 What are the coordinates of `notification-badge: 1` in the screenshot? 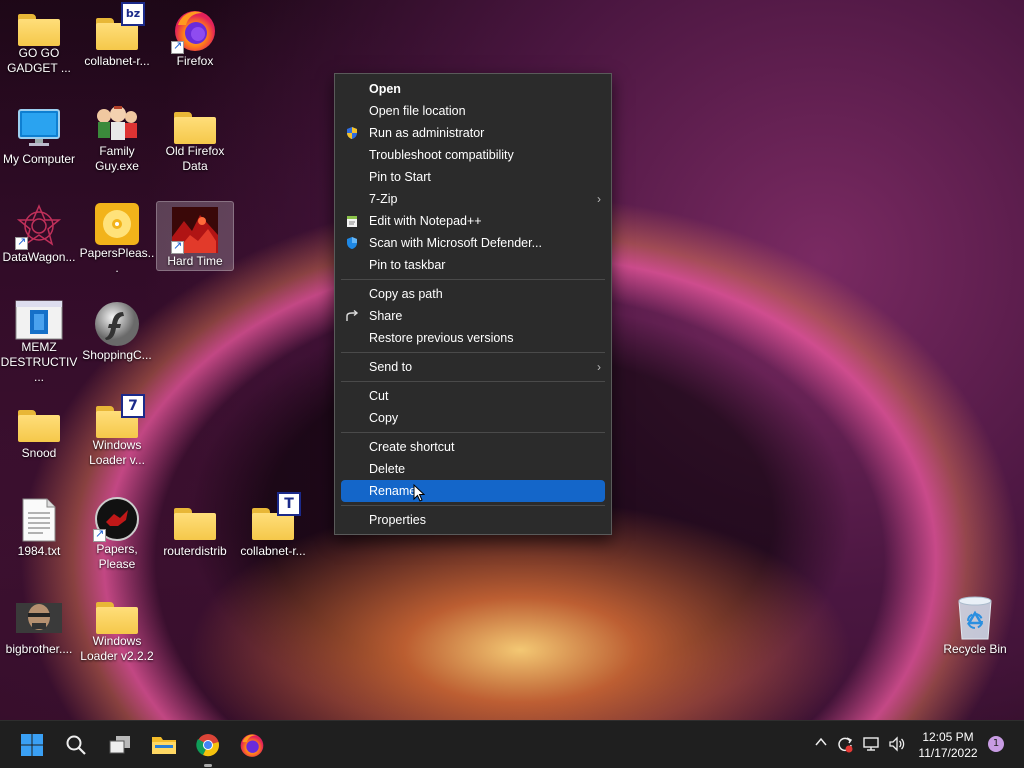 It's located at (996, 744).